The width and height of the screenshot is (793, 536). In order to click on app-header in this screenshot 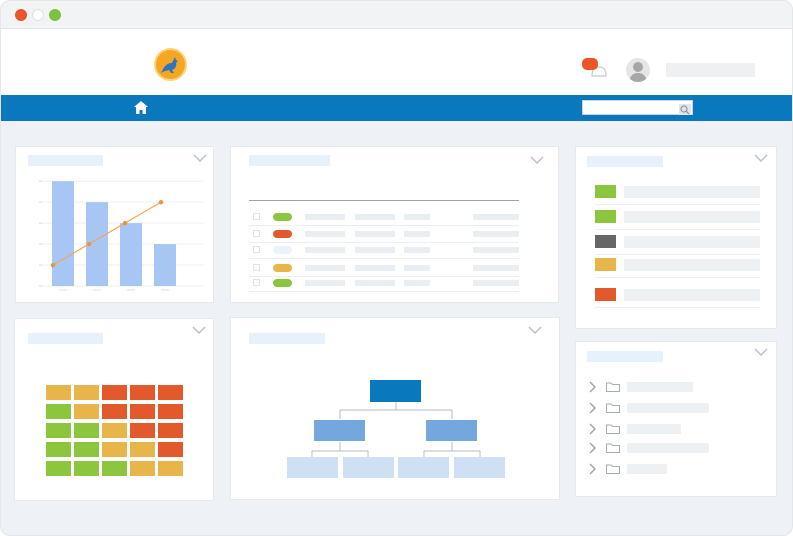, I will do `click(396, 62)`.